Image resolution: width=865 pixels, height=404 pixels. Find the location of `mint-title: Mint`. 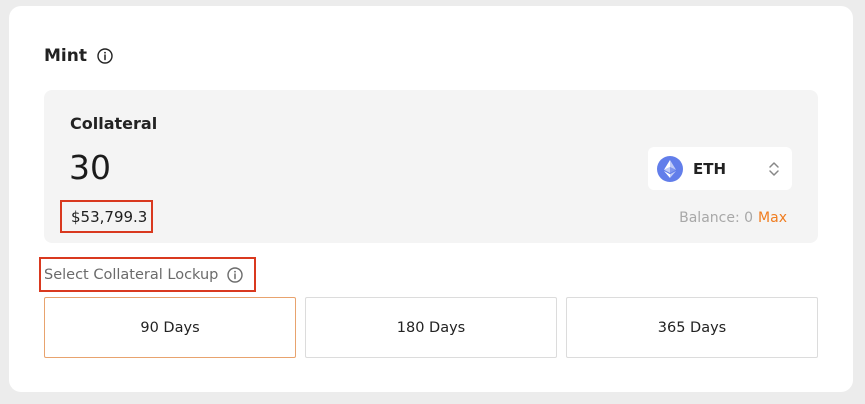

mint-title: Mint is located at coordinates (65, 56).